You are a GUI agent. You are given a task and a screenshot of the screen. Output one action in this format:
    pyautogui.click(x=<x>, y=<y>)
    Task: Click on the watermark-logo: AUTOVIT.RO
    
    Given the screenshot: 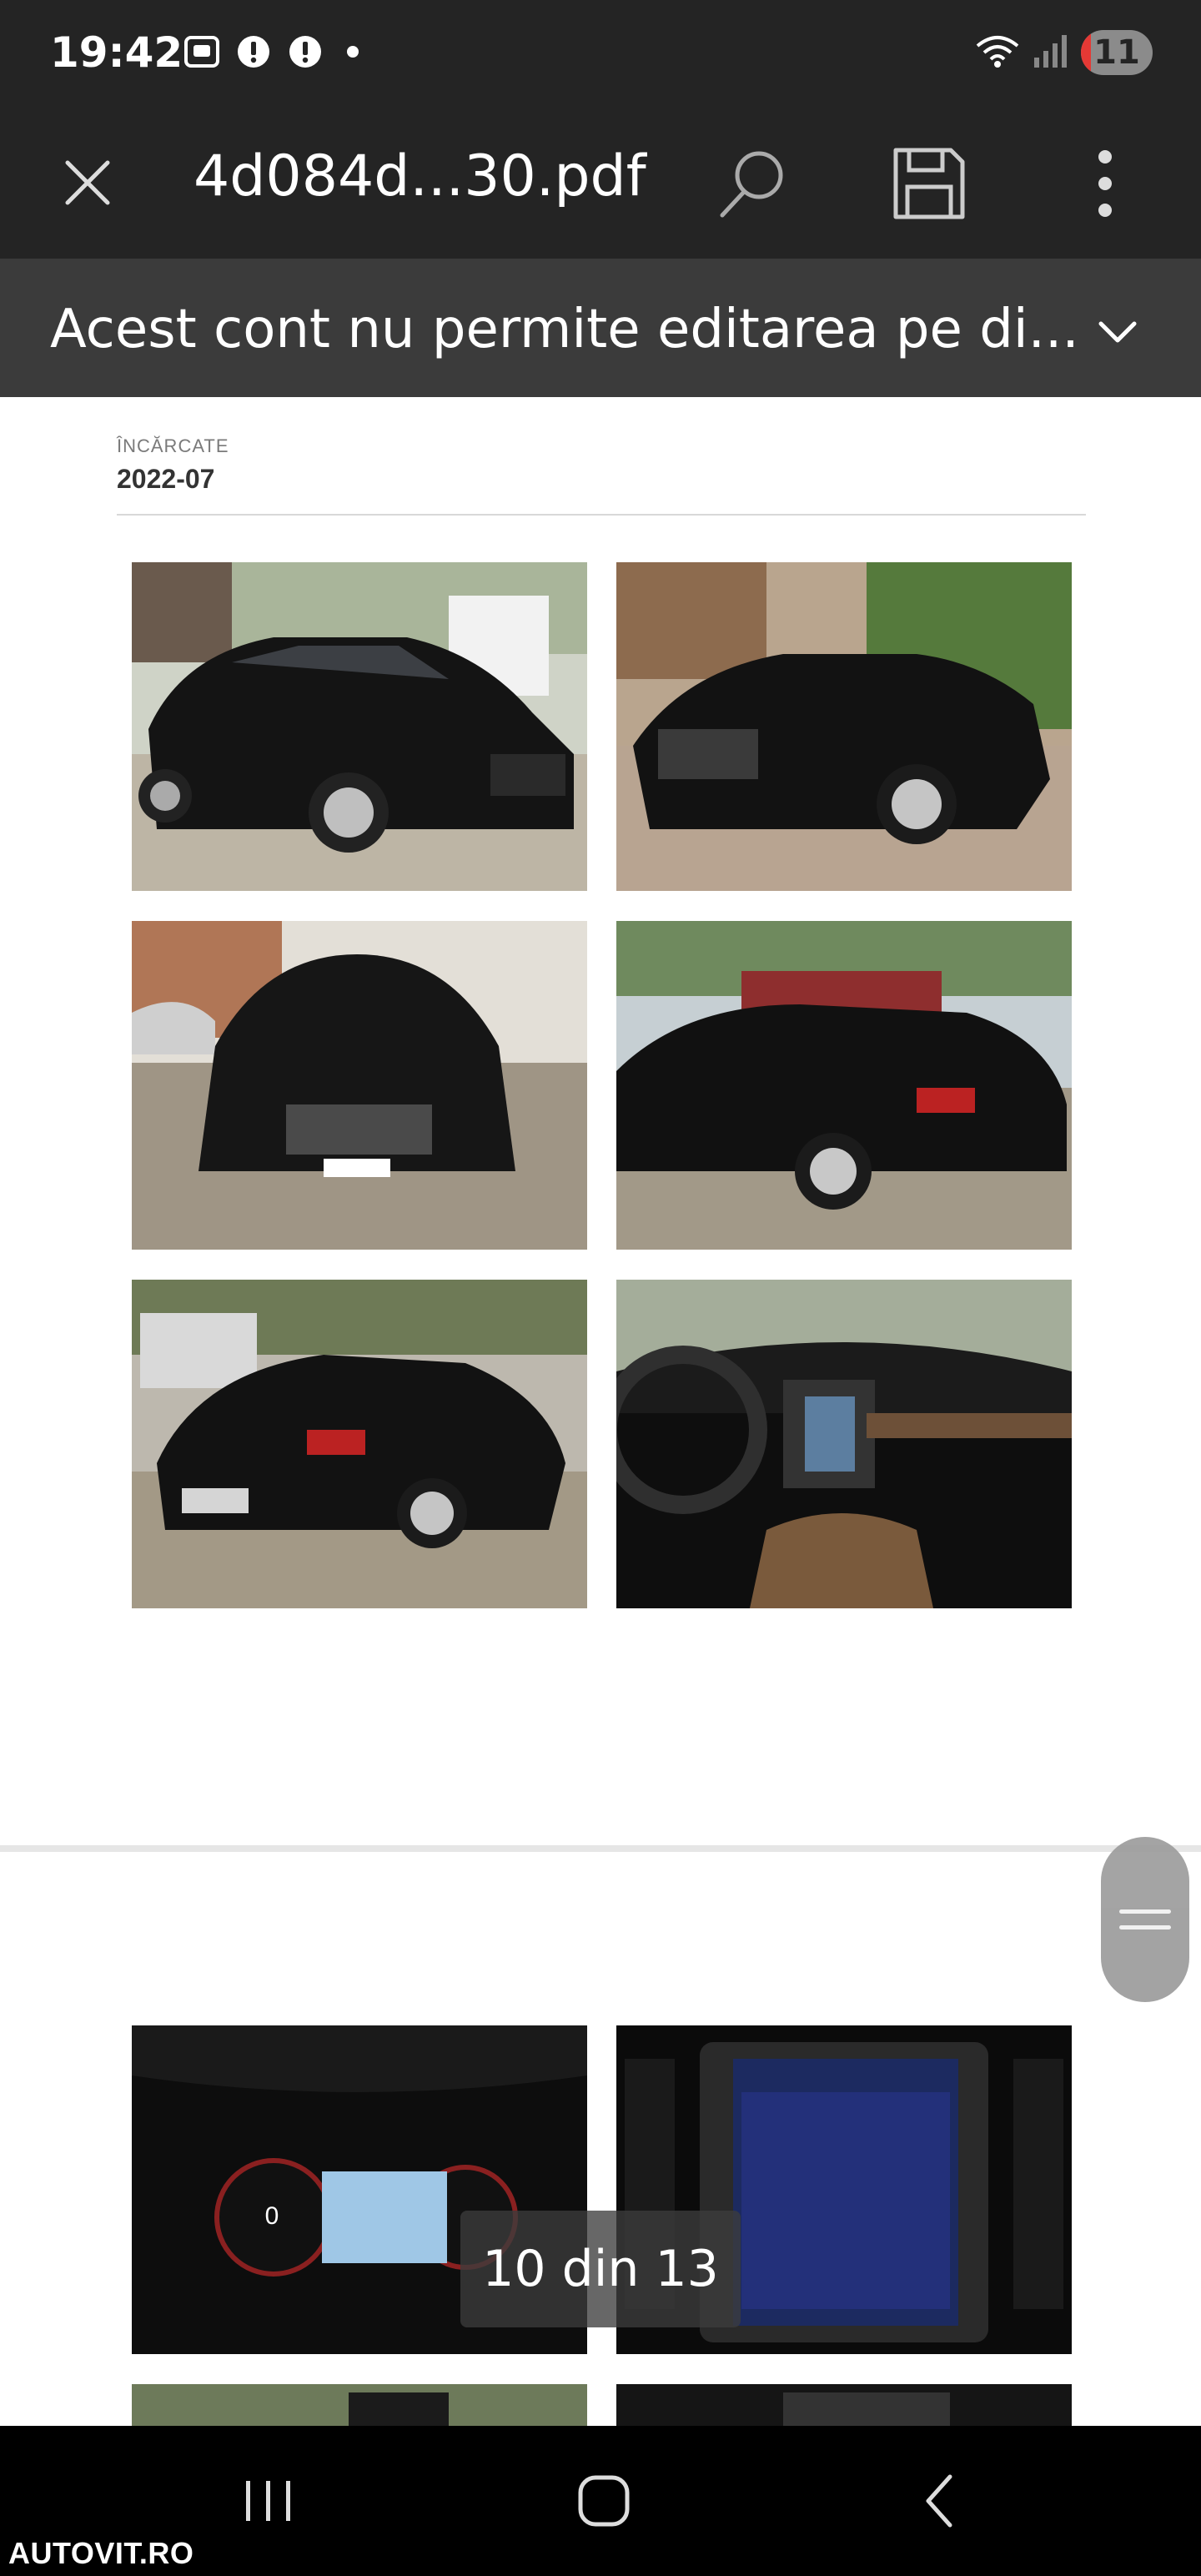 What is the action you would take?
    pyautogui.click(x=101, y=2553)
    